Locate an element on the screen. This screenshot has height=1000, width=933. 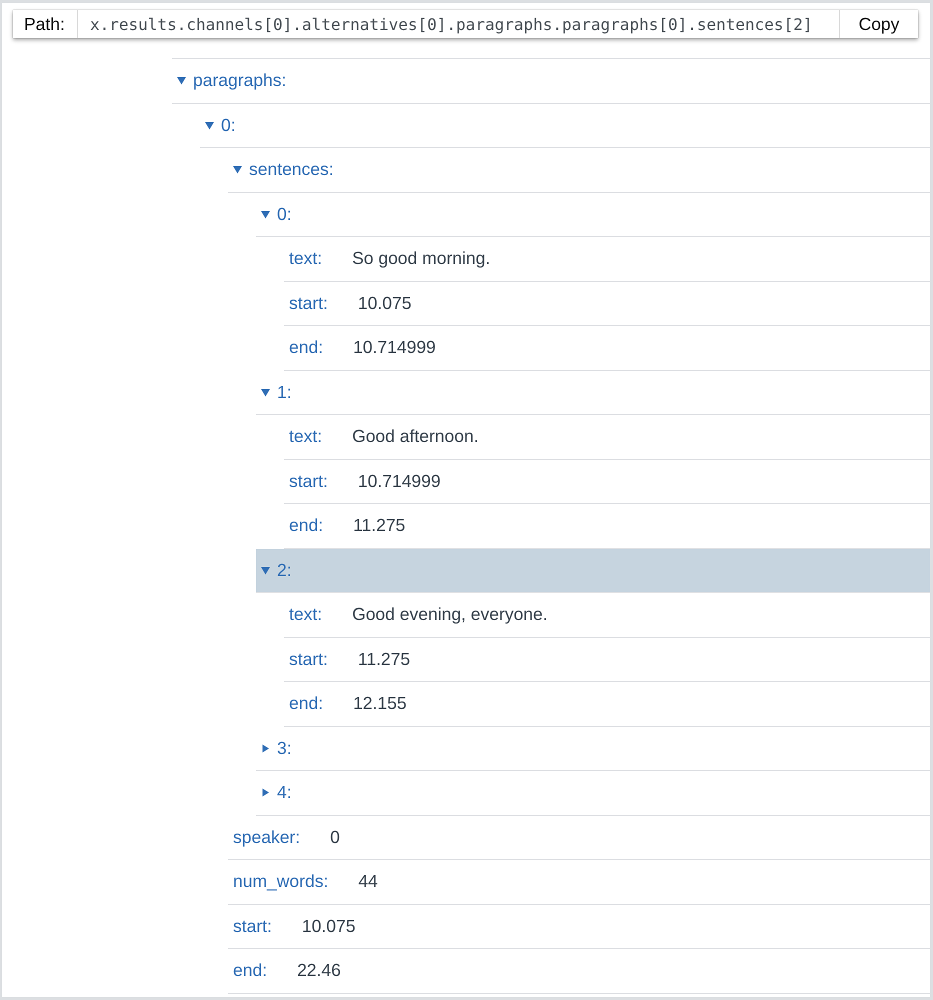
property-value: Good evening, everyone. is located at coordinates (450, 615).